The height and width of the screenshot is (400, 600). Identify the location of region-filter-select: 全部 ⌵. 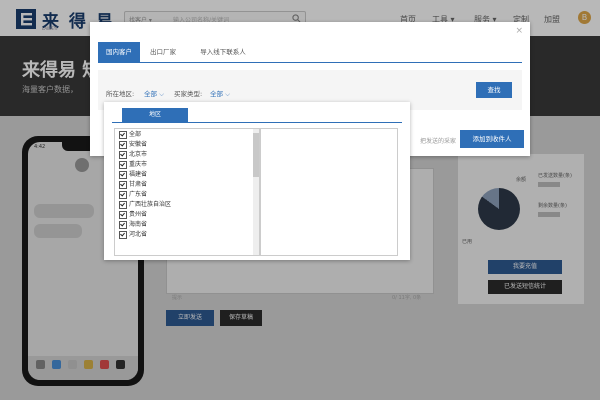
(154, 93).